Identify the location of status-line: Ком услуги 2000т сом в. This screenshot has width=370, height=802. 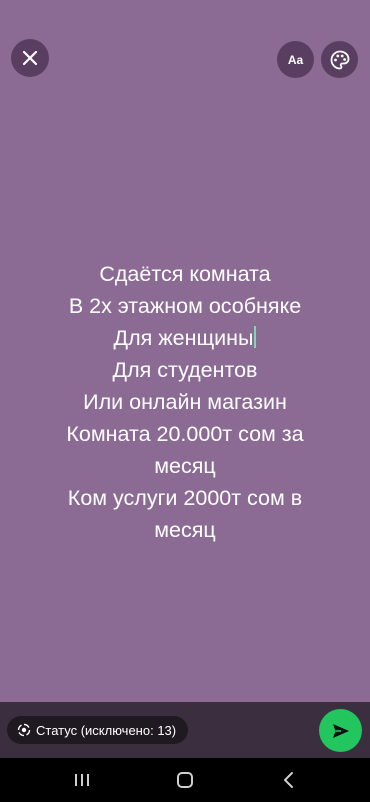
(185, 498).